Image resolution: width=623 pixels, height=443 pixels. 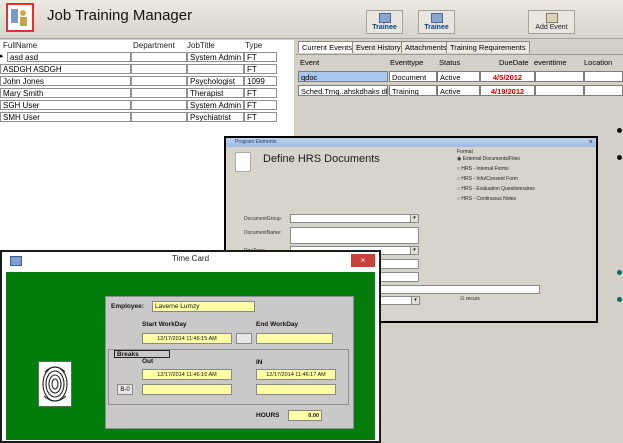 I want to click on column-header-location: Location, so click(x=598, y=63).